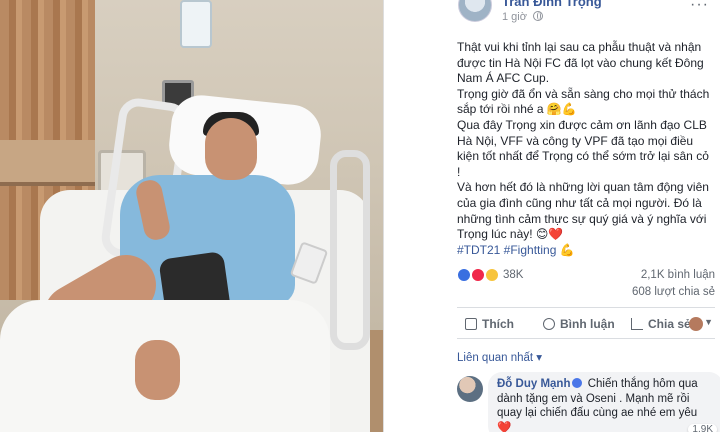 This screenshot has width=720, height=432. Describe the element at coordinates (552, 4) in the screenshot. I see `author-name: Trần Đình Trọng` at that location.